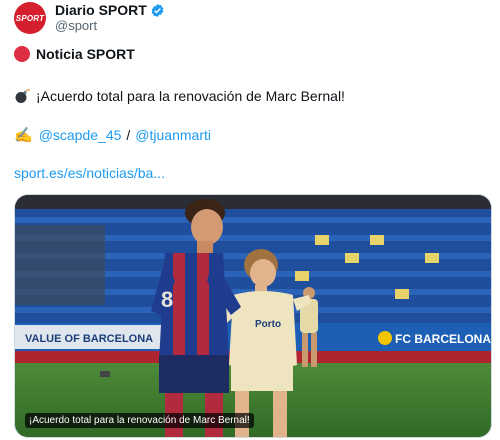 This screenshot has height=440, width=500. I want to click on avatar: SPORT, so click(30, 18).